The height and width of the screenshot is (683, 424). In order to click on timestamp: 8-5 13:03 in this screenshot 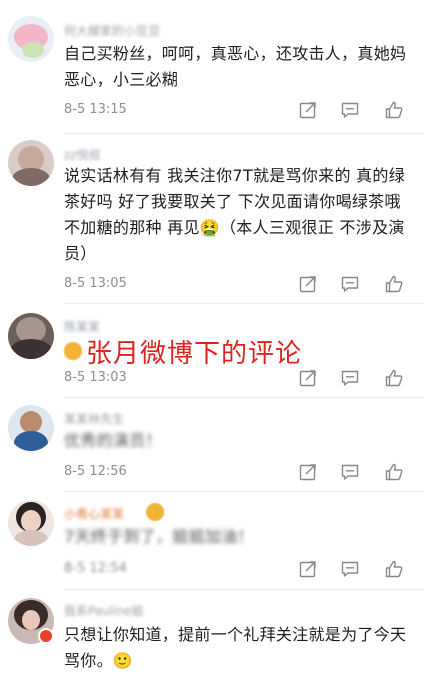, I will do `click(95, 377)`.